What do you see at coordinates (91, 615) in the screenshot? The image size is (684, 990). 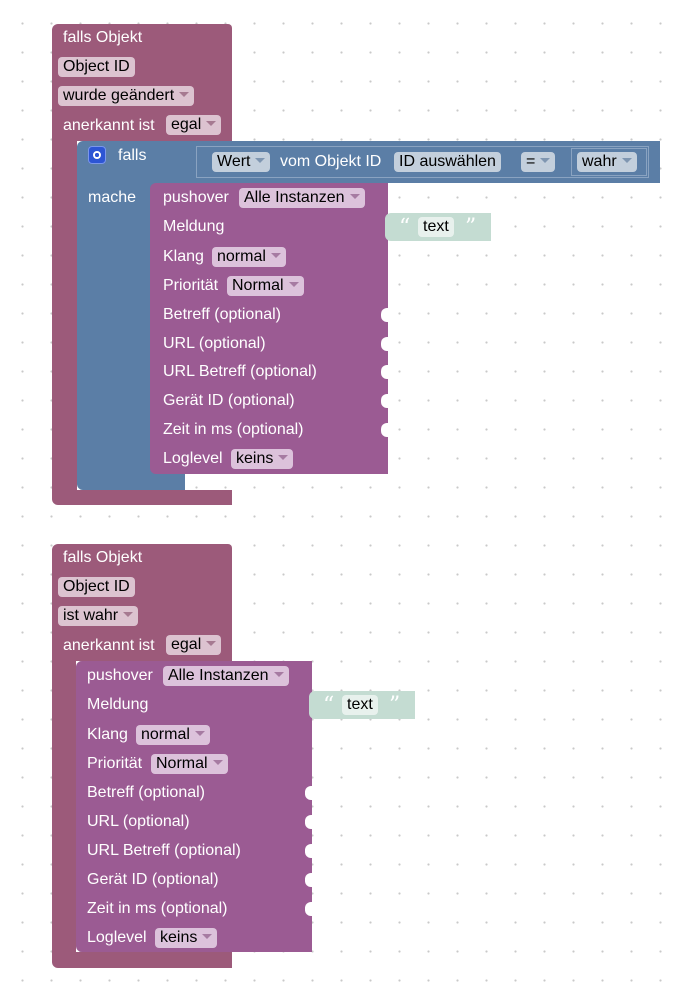 I see `trigger-mode-value: ist wahr` at bounding box center [91, 615].